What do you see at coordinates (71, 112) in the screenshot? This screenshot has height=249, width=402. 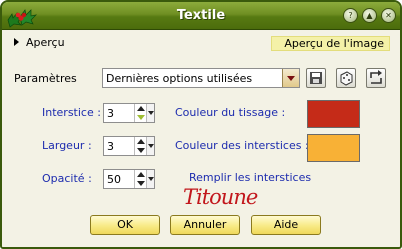 I see `interstice-label: Interstice :` at bounding box center [71, 112].